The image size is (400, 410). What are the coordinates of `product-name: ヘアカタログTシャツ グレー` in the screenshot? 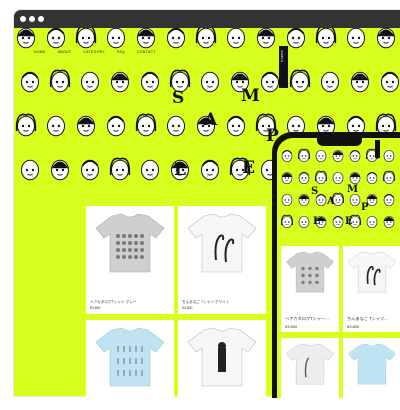 It's located at (113, 302).